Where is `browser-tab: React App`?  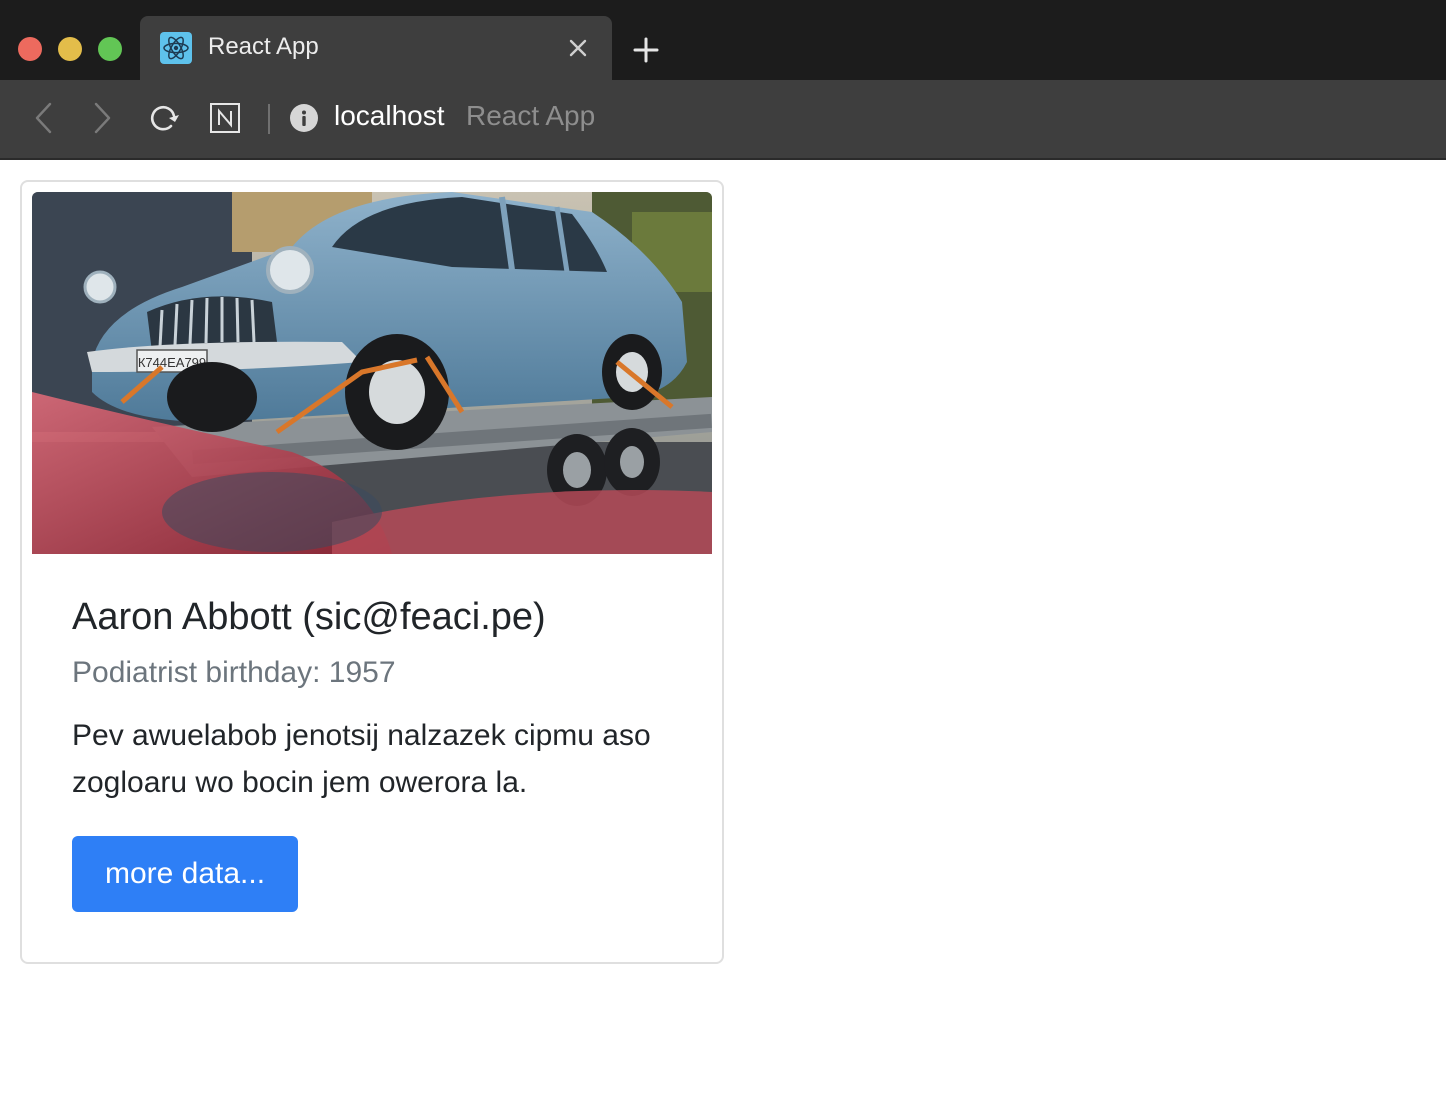
browser-tab: React App is located at coordinates (376, 48).